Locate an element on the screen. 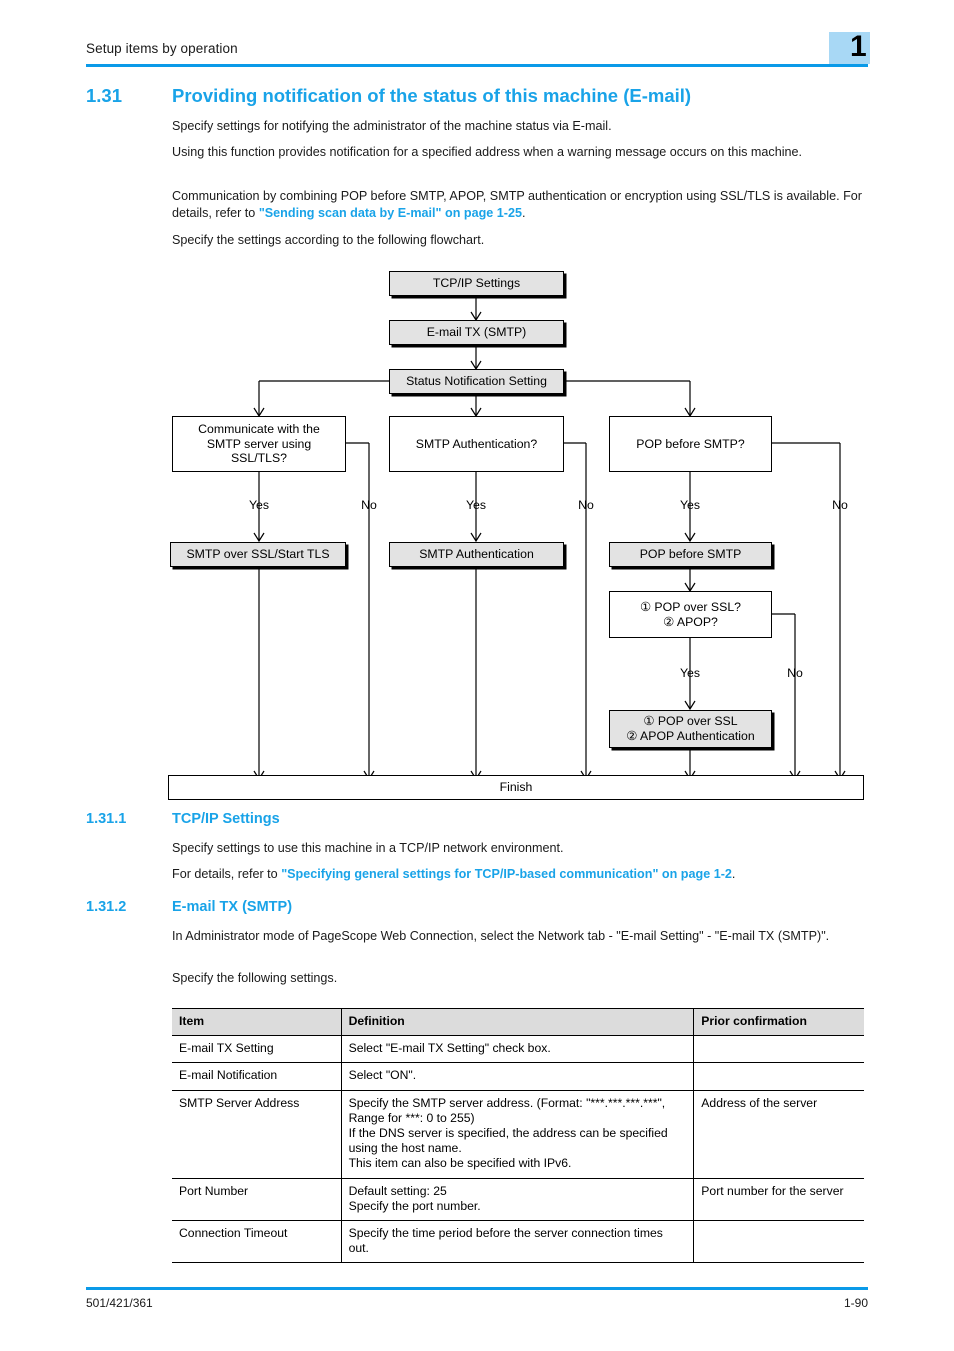 The width and height of the screenshot is (954, 1351). cell-definition: Select "ON". is located at coordinates (518, 1076).